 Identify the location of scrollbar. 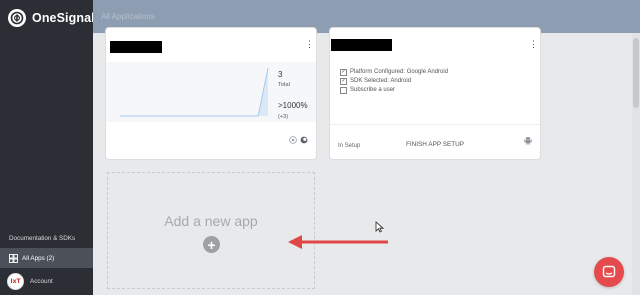
(636, 164).